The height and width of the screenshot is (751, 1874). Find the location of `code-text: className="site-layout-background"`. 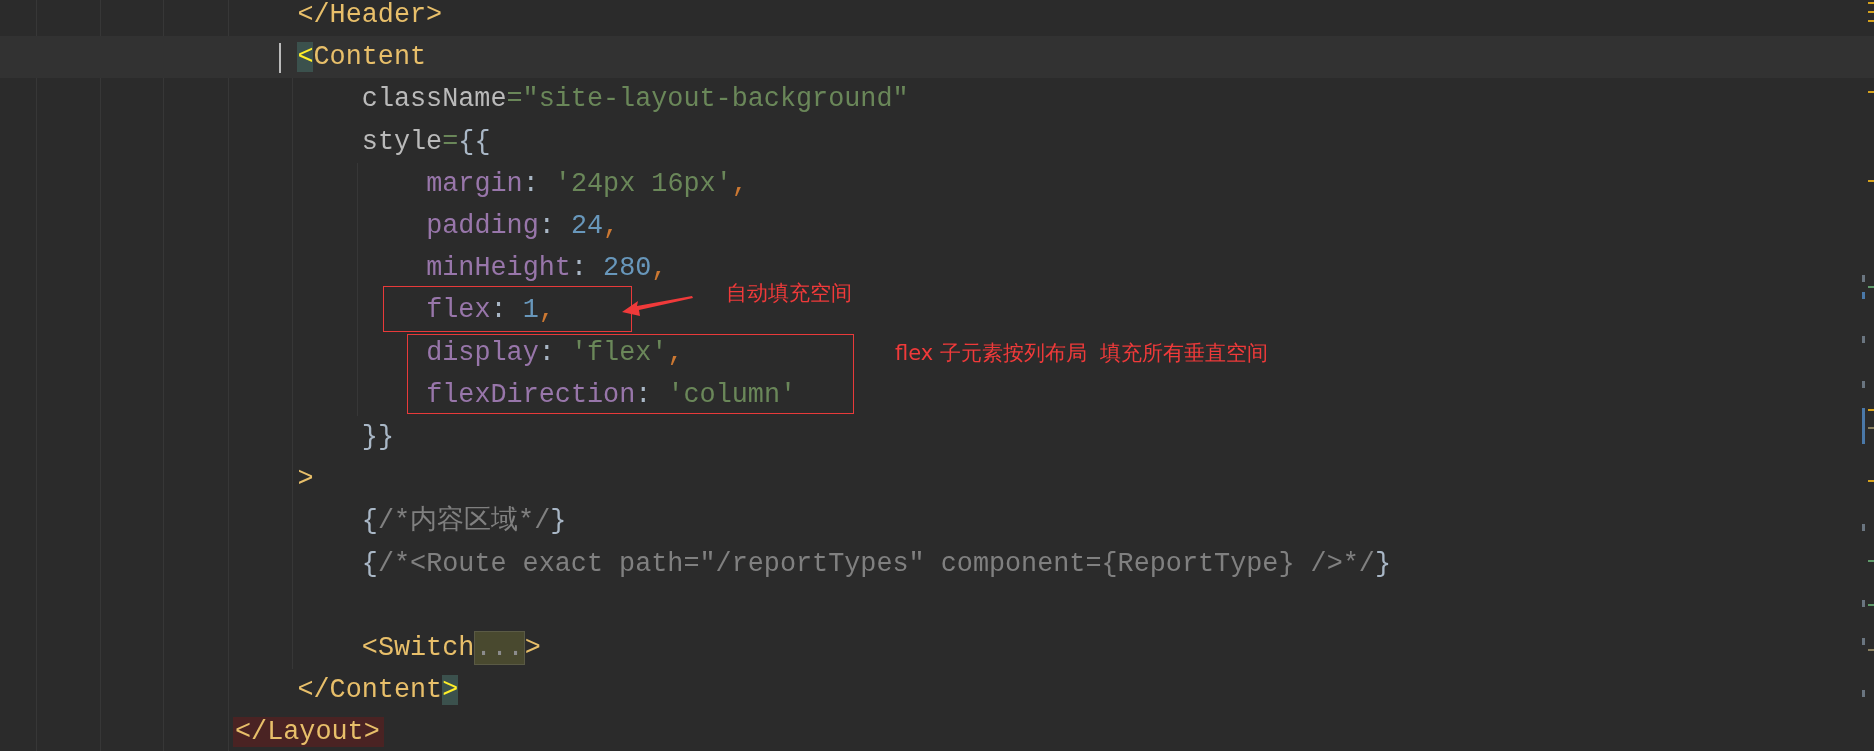

code-text: className="site-layout-background" is located at coordinates (635, 100).